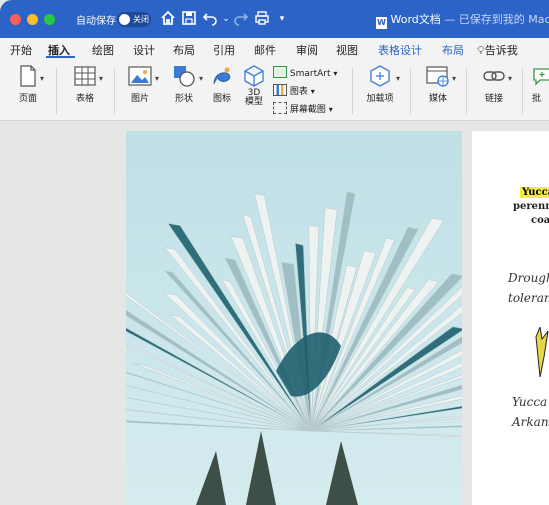  Describe the element at coordinates (381, 23) in the screenshot. I see `word-doc-icon: W` at that location.